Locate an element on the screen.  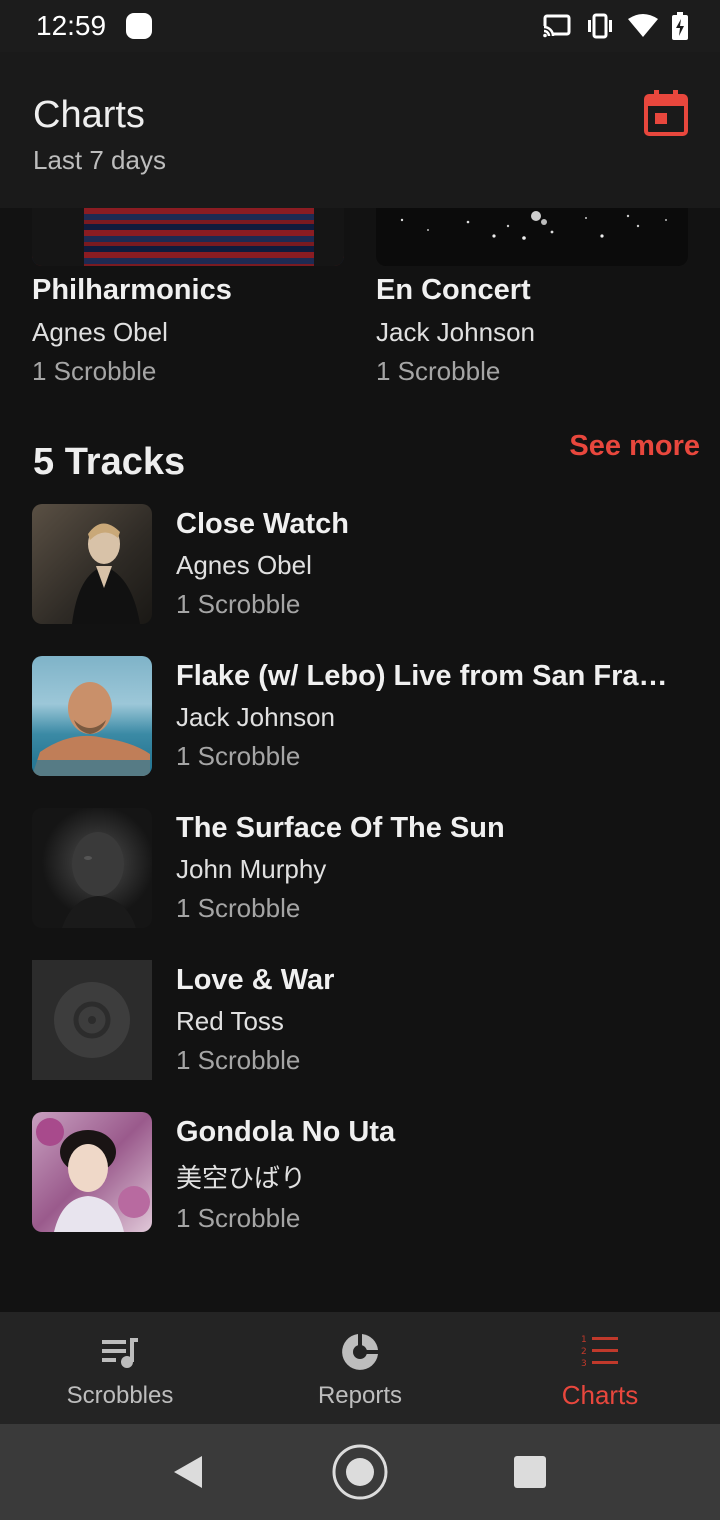
status-time: 12:59 is located at coordinates (71, 25).